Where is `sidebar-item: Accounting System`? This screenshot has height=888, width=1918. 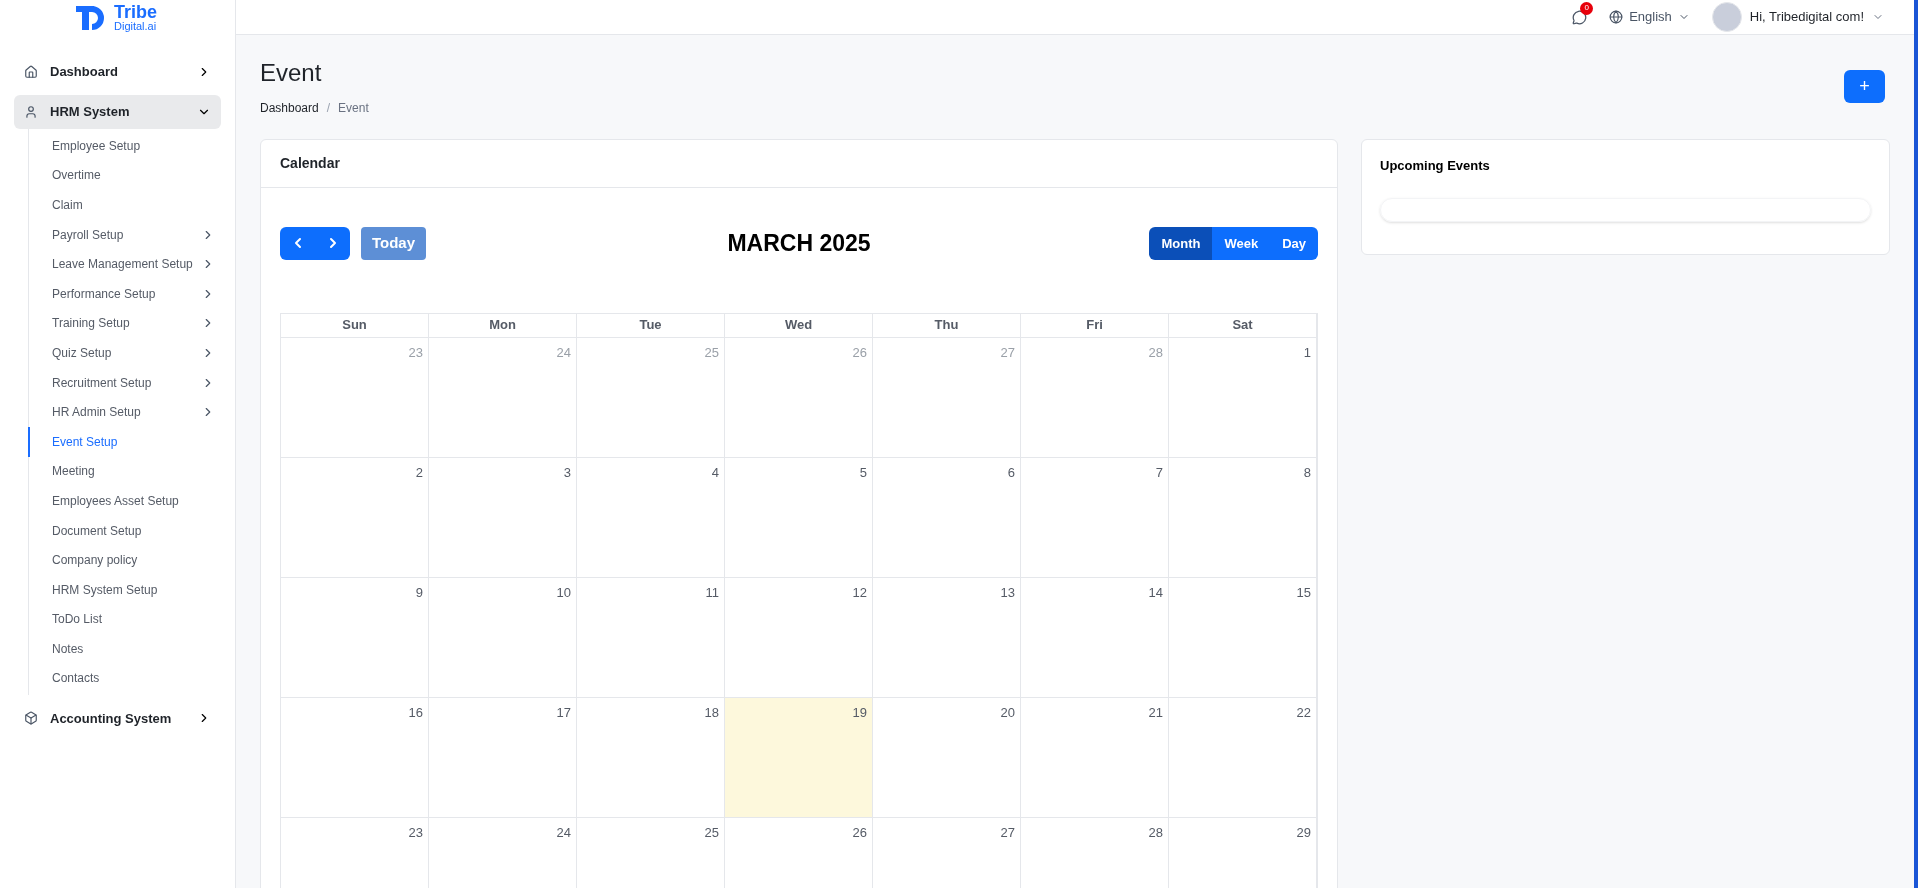 sidebar-item: Accounting System is located at coordinates (117, 718).